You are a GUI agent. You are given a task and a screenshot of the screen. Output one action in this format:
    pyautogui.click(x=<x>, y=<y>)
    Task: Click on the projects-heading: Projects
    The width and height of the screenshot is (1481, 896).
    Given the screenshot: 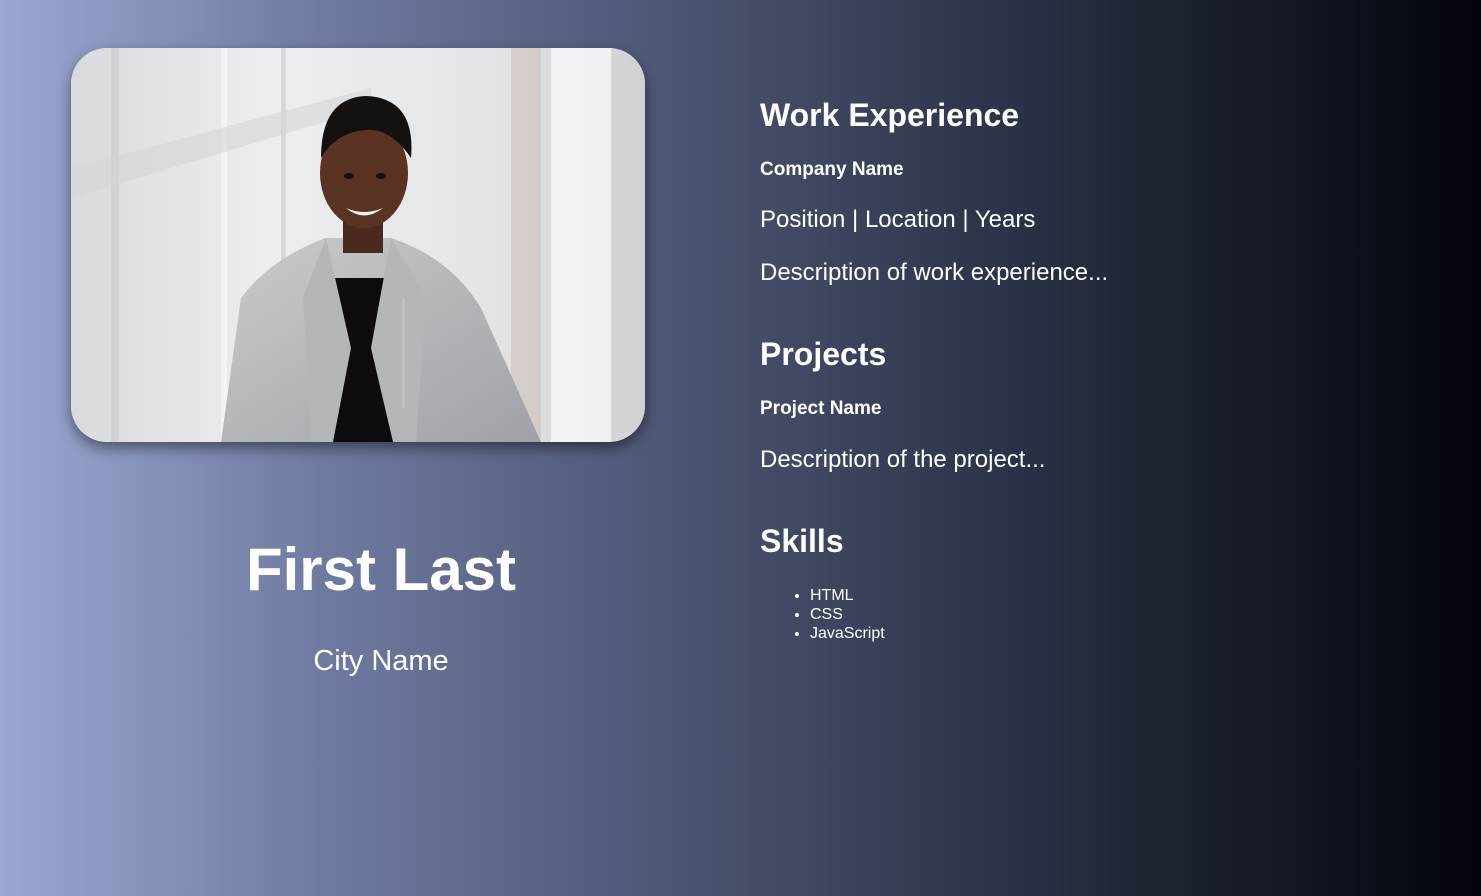 What is the action you would take?
    pyautogui.click(x=823, y=354)
    